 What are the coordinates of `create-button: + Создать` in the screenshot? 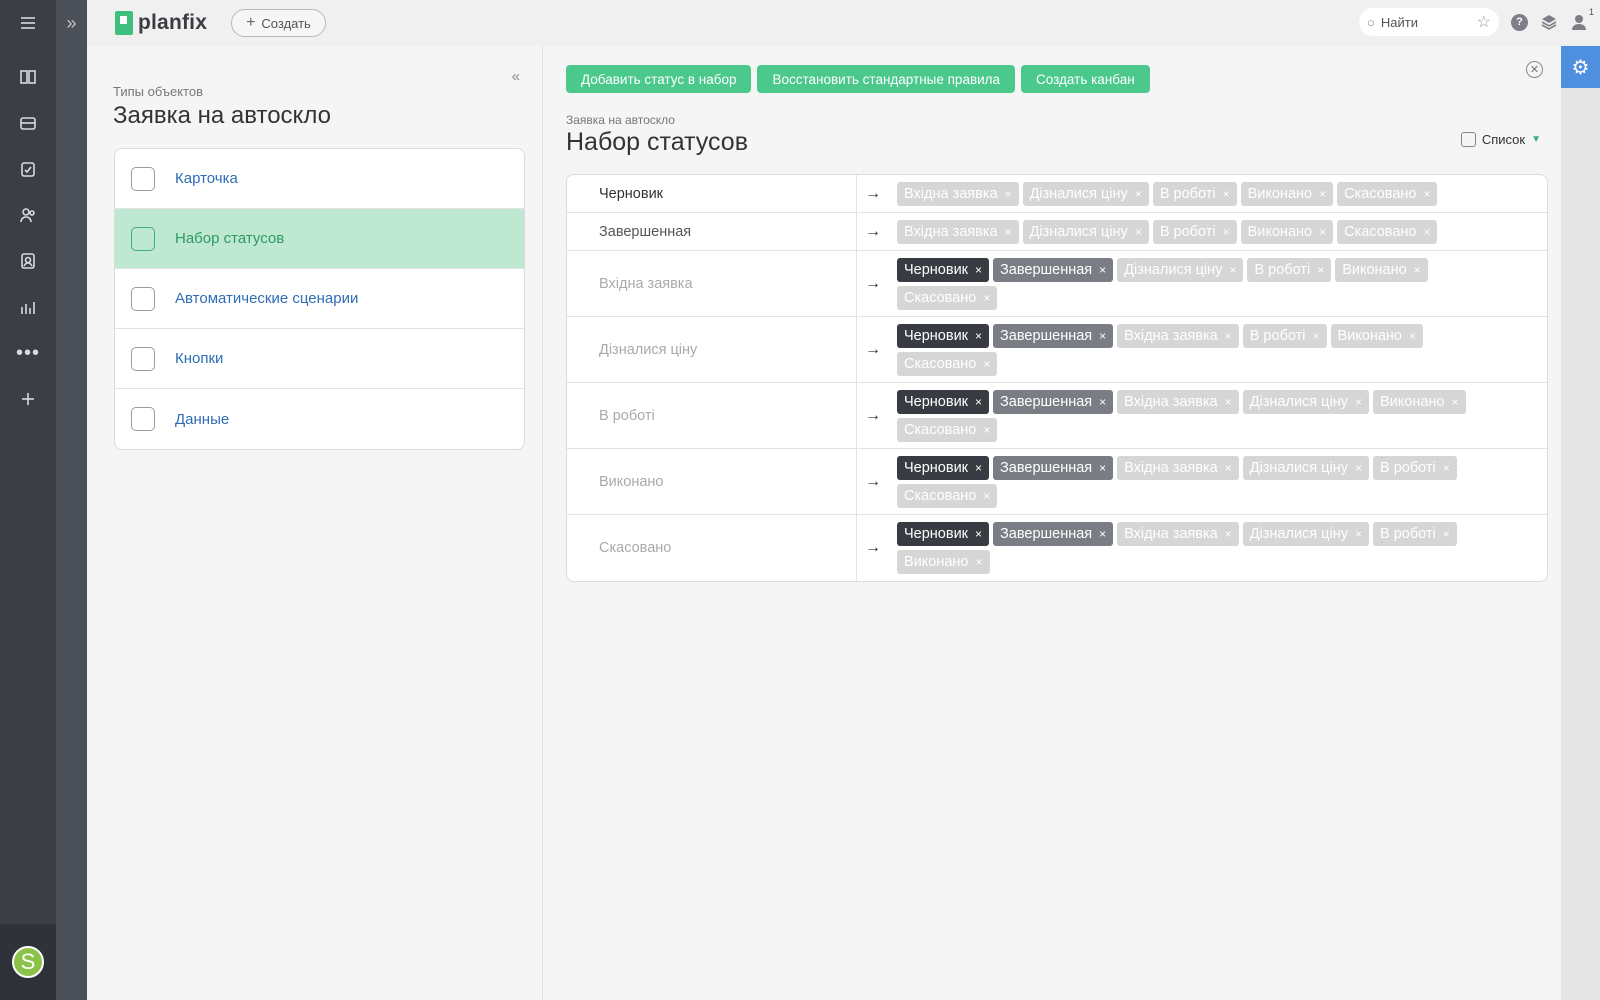 It's located at (278, 23).